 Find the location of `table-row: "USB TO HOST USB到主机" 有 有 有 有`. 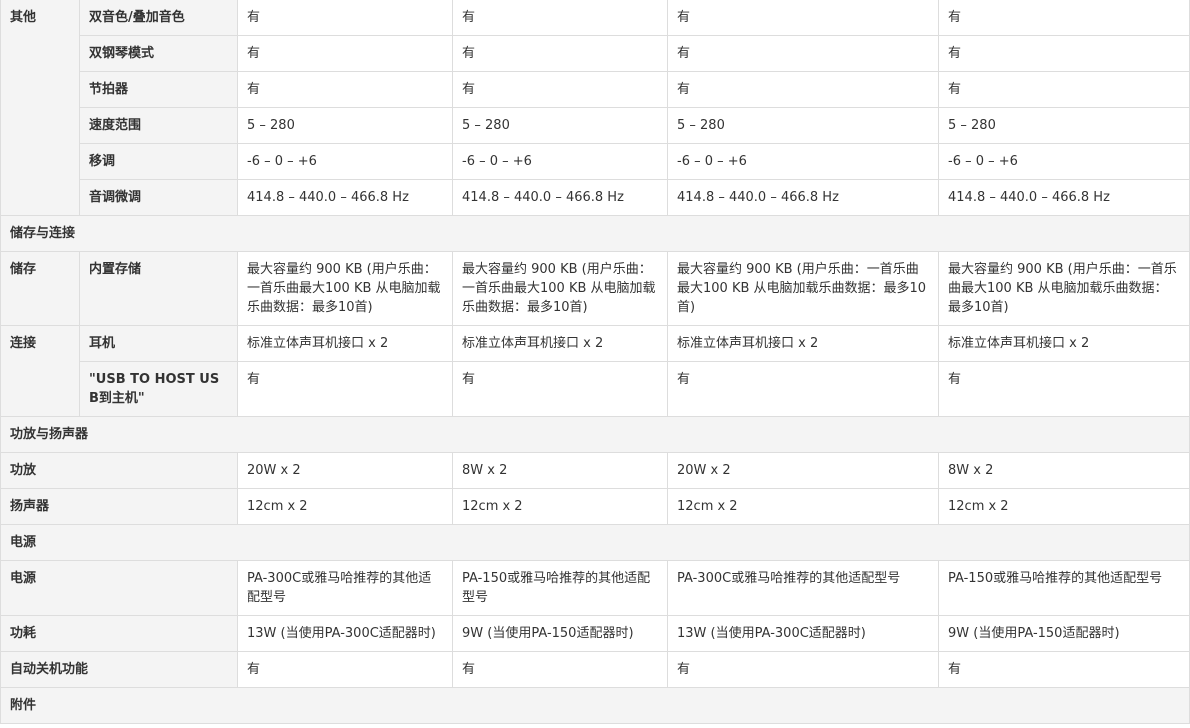

table-row: "USB TO HOST USB到主机" 有 有 有 有 is located at coordinates (595, 389).